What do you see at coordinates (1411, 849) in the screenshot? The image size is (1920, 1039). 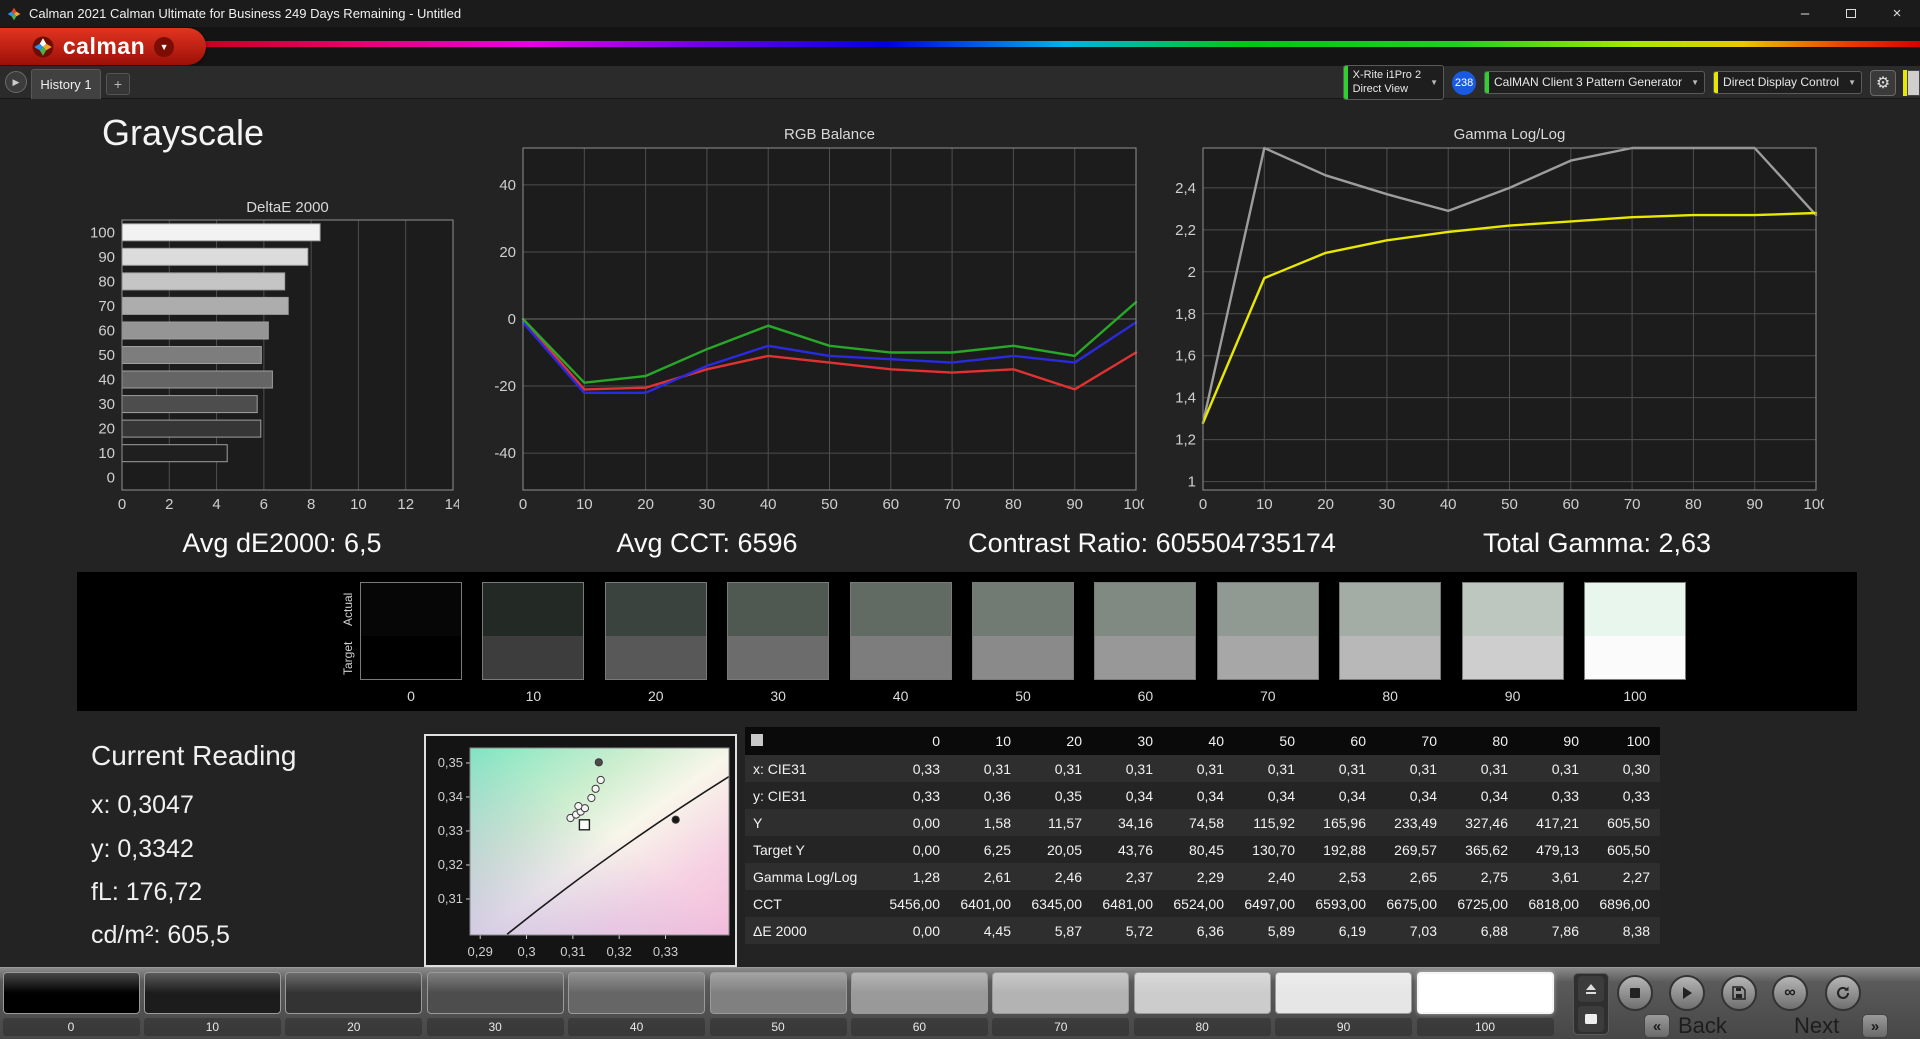 I see `table-cell: 269,57` at bounding box center [1411, 849].